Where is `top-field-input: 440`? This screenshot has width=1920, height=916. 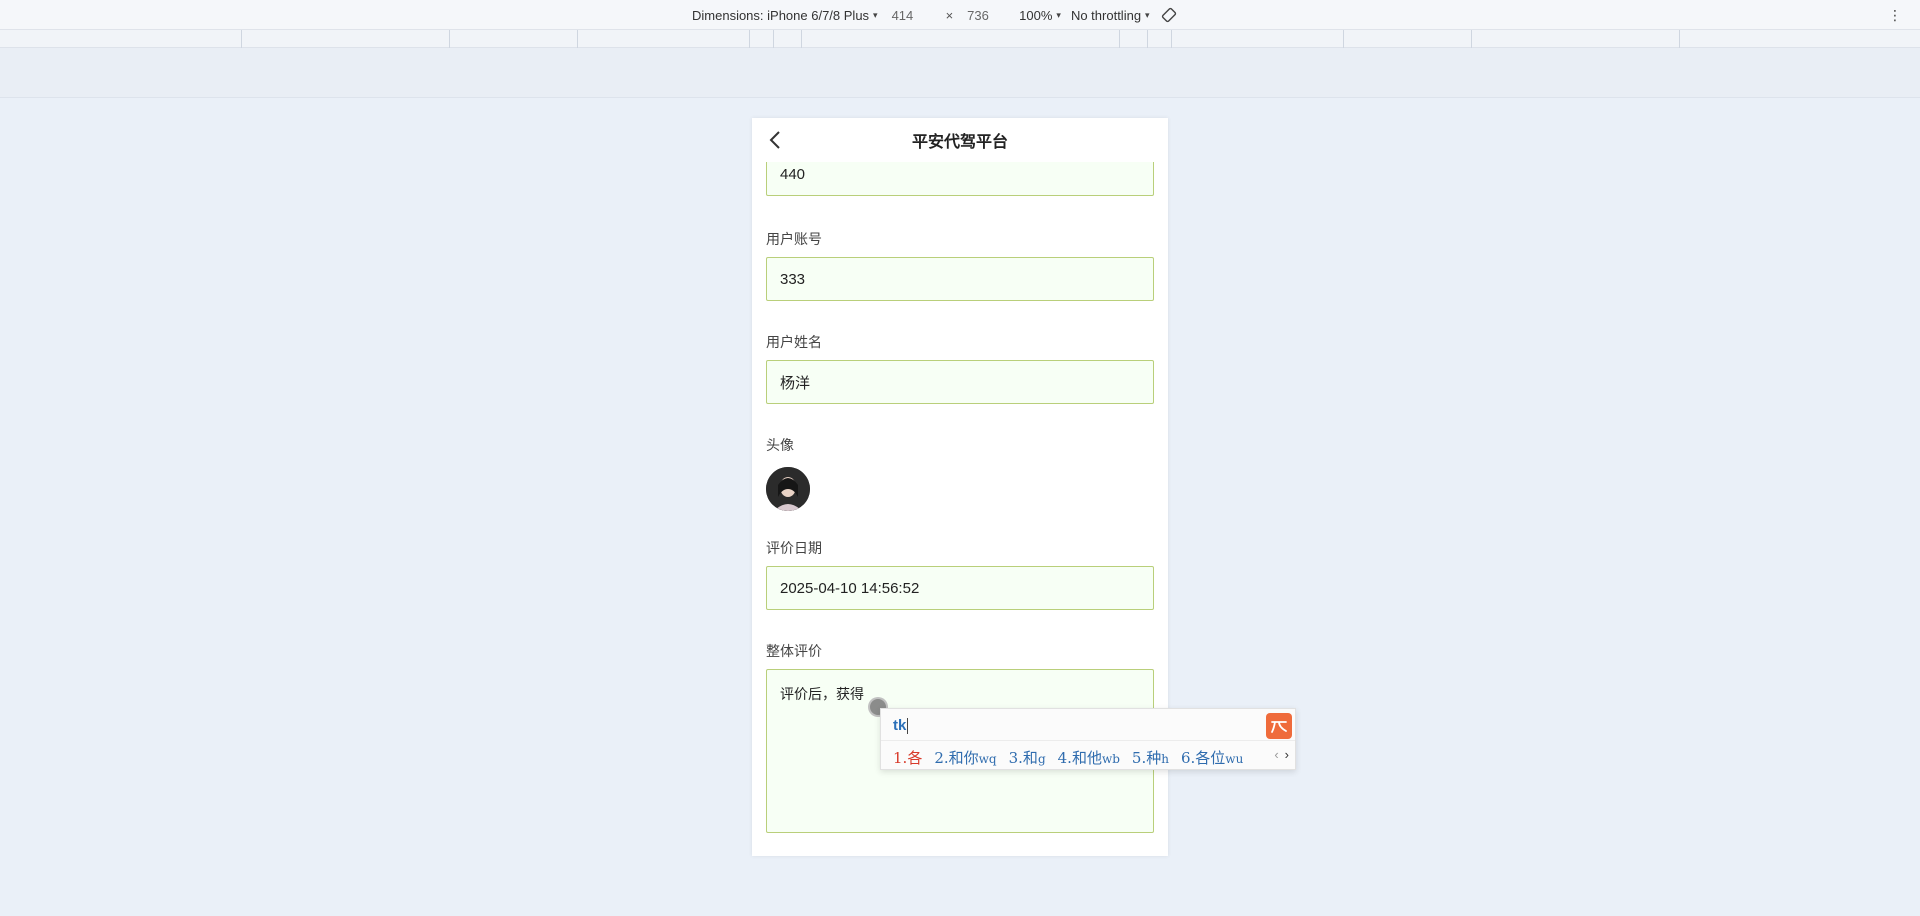 top-field-input: 440 is located at coordinates (960, 179).